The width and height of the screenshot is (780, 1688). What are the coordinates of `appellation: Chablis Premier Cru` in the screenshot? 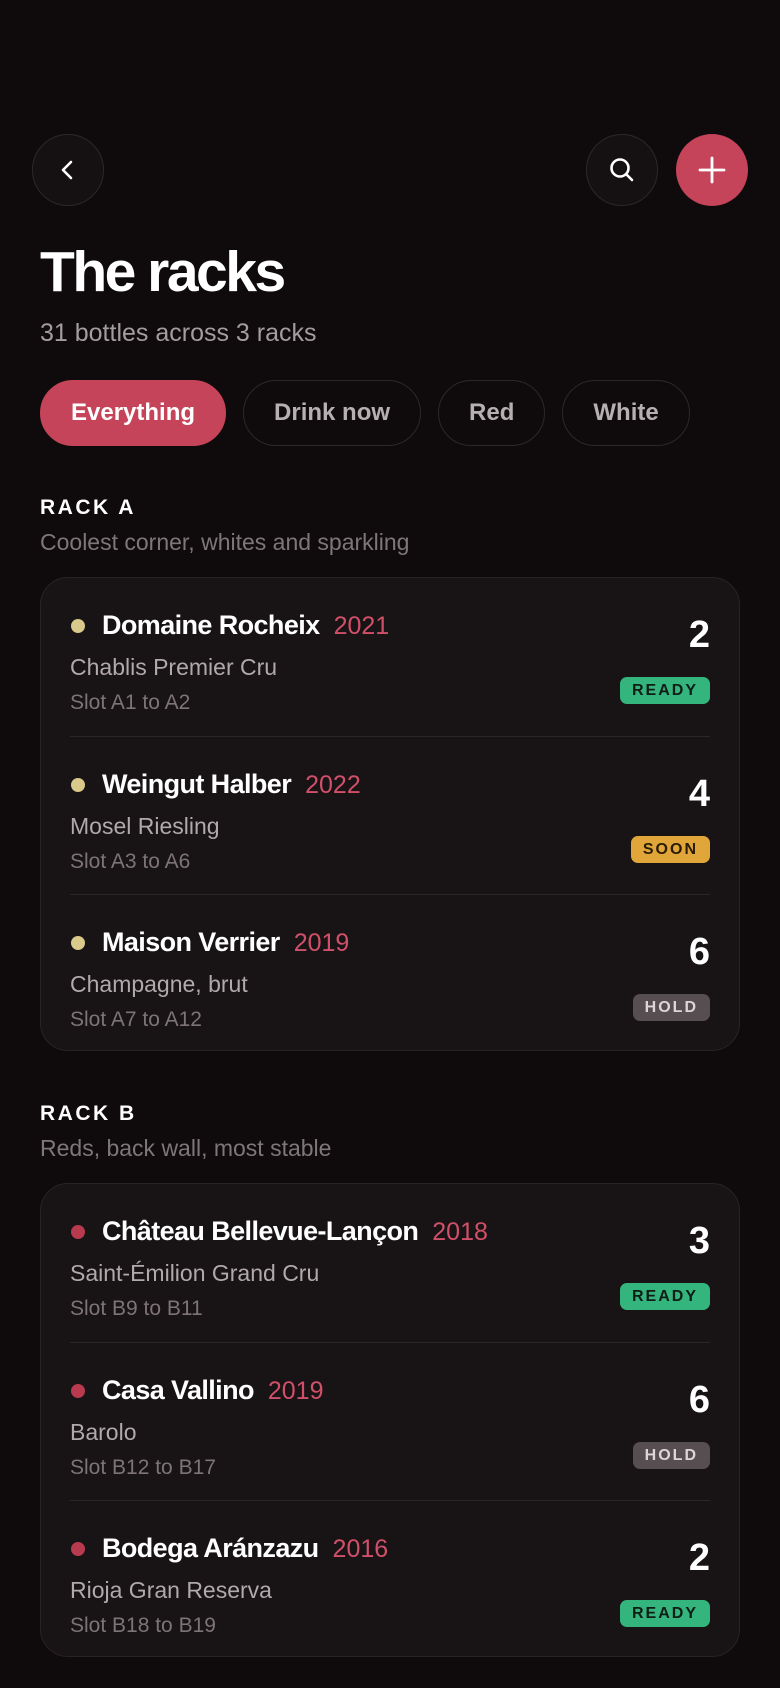 It's located at (174, 667).